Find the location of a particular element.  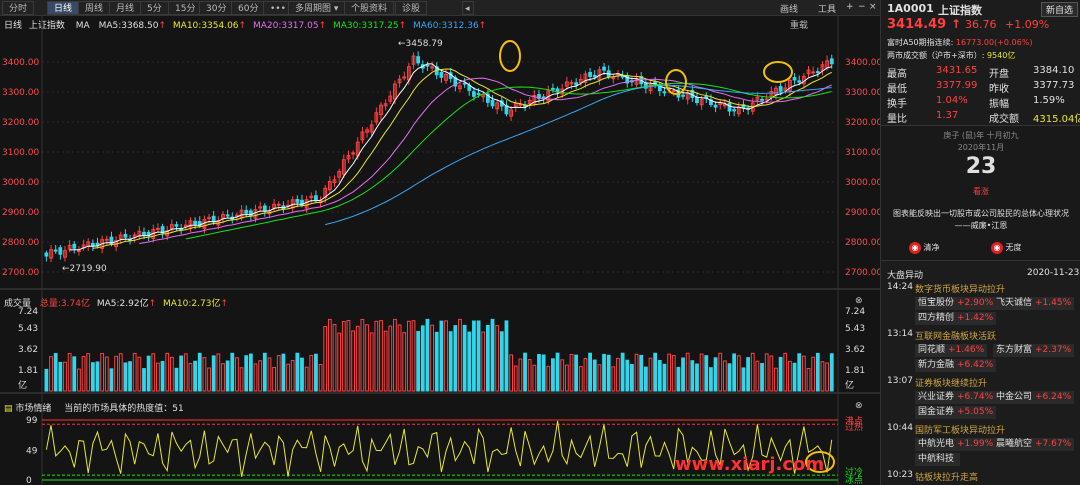

tab-monthly: 月线 is located at coordinates (125, 8).